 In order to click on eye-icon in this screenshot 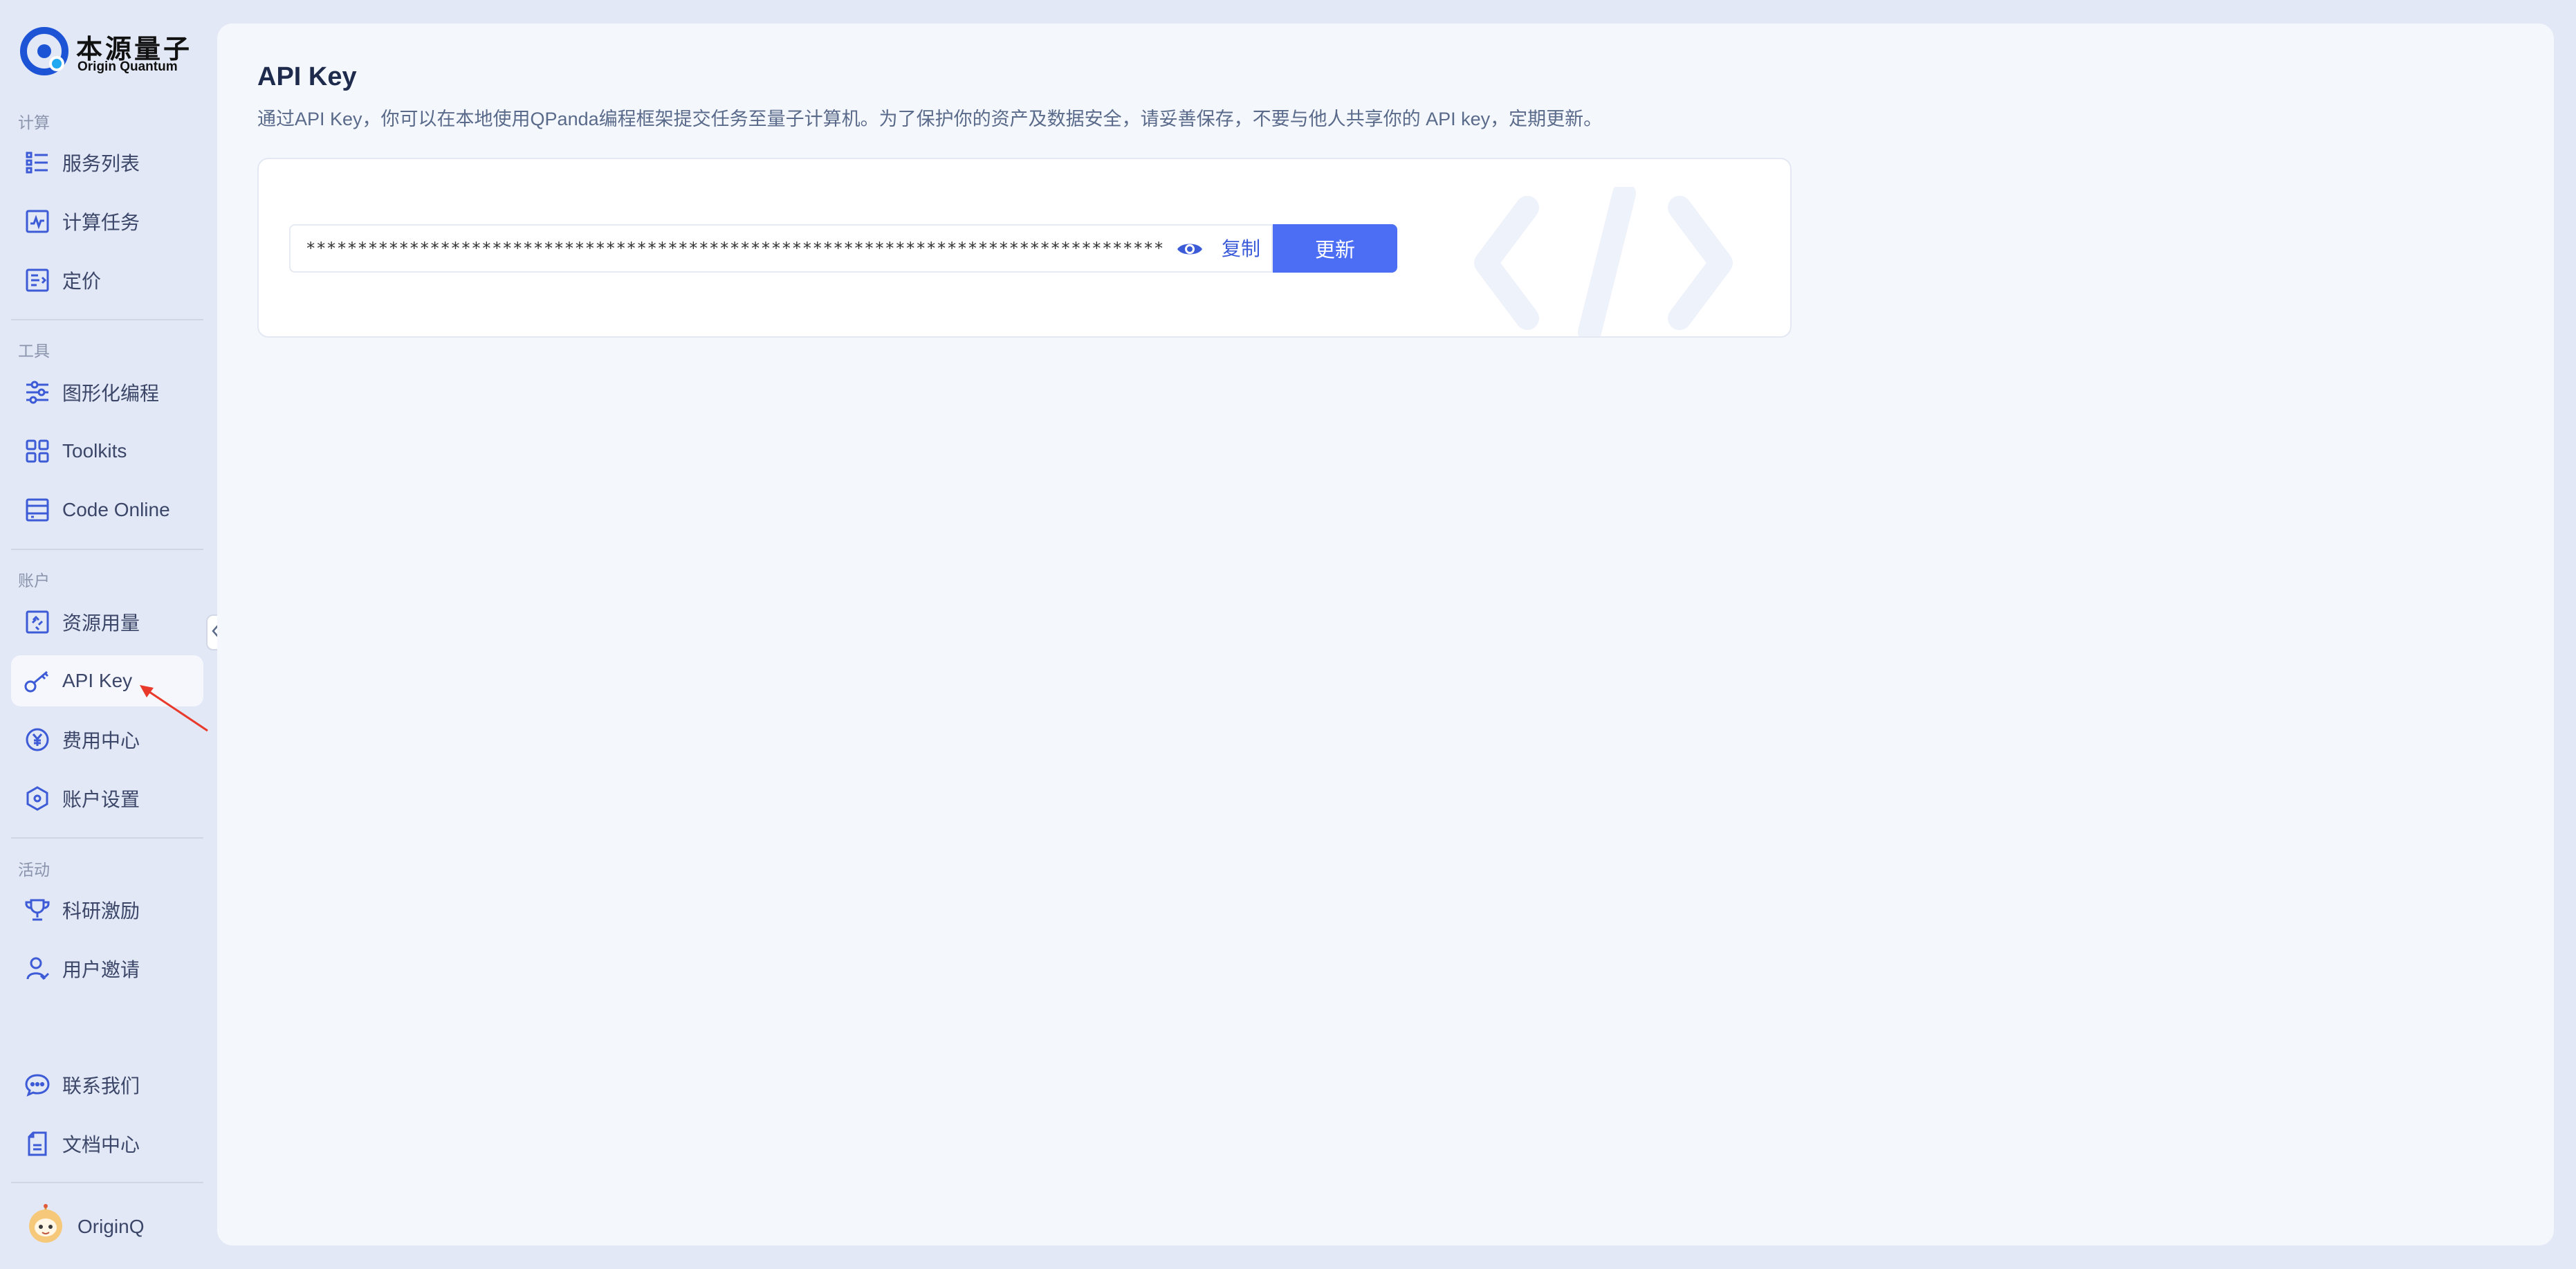, I will do `click(1190, 249)`.